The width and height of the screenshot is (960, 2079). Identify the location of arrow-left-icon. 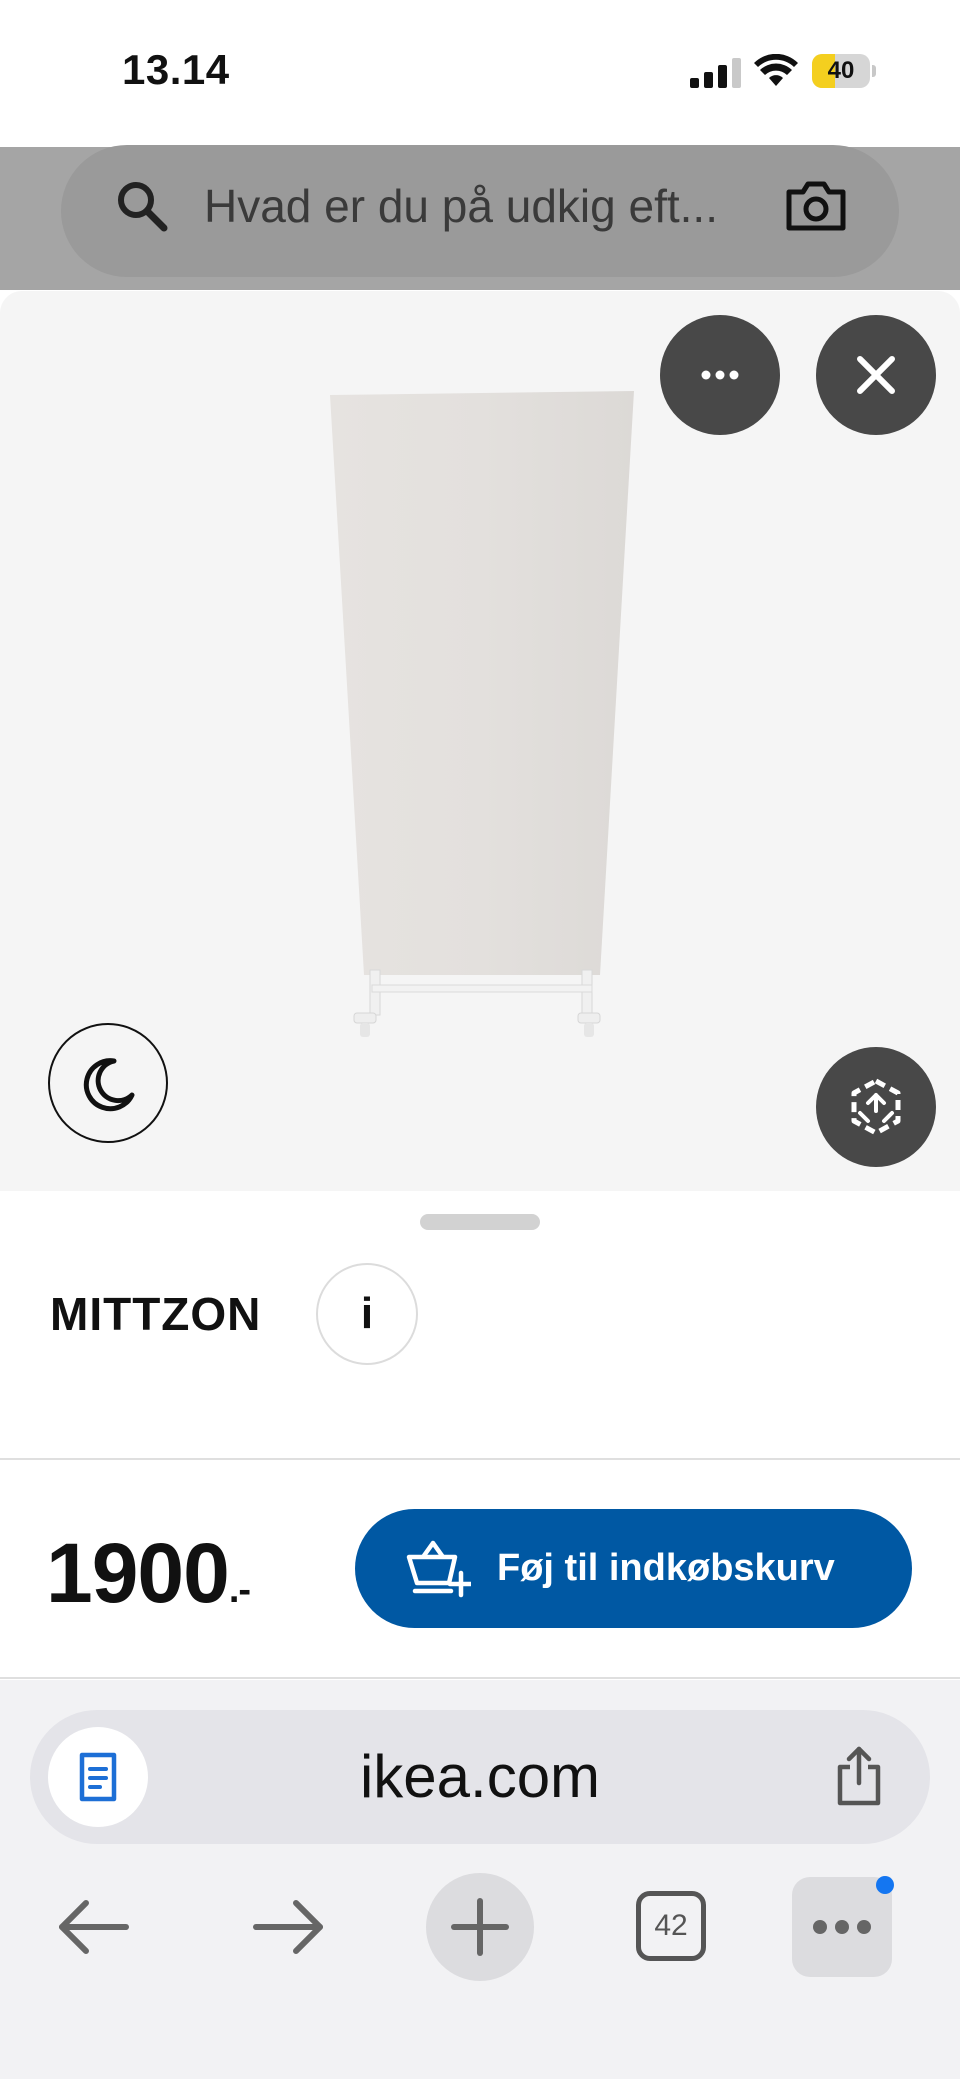
(94, 1927).